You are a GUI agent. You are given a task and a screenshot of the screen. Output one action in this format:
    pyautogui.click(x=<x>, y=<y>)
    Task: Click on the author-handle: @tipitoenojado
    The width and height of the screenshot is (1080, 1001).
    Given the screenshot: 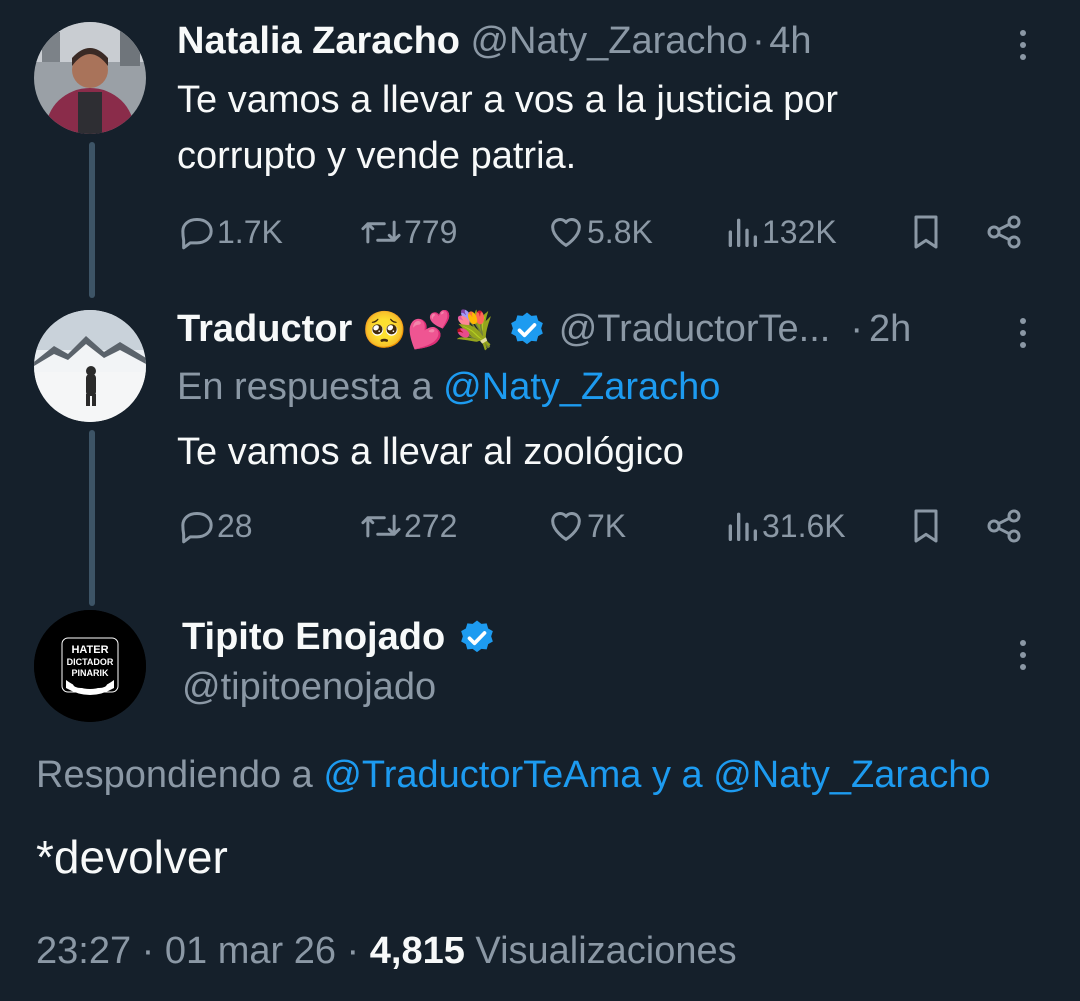 What is the action you would take?
    pyautogui.click(x=309, y=687)
    